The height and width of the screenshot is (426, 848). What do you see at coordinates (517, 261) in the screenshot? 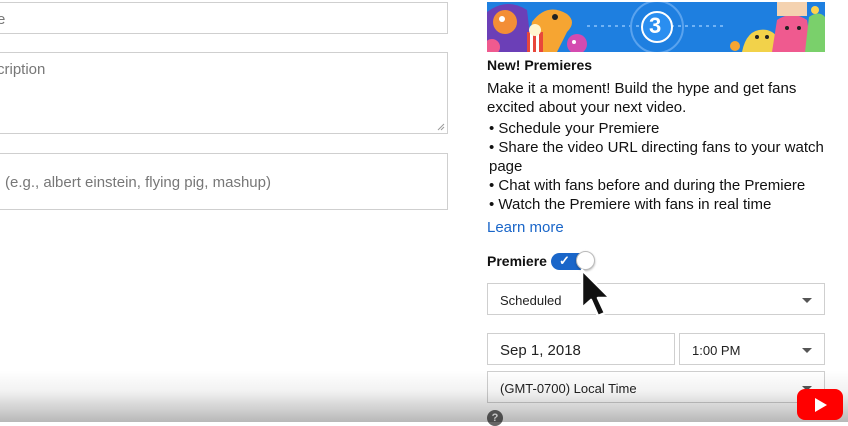
I see `premiere-toggle-label: Premiere` at bounding box center [517, 261].